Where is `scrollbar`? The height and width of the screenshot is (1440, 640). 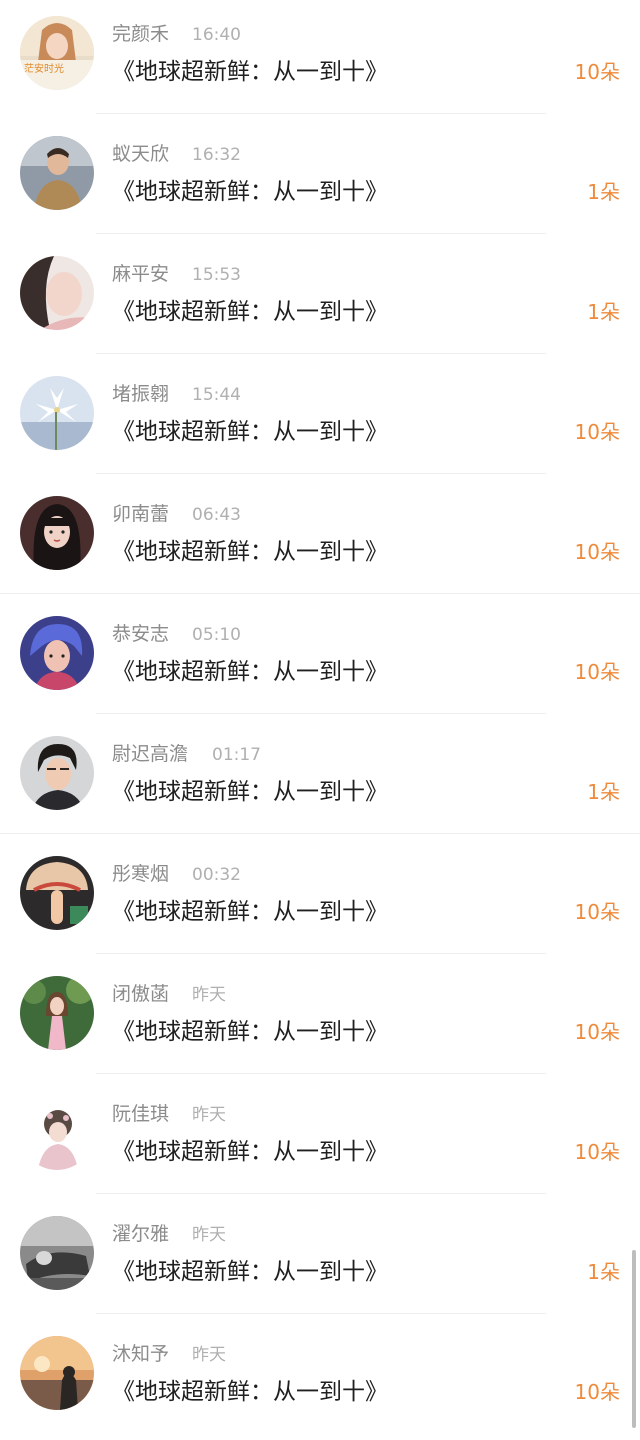
scrollbar is located at coordinates (634, 1339).